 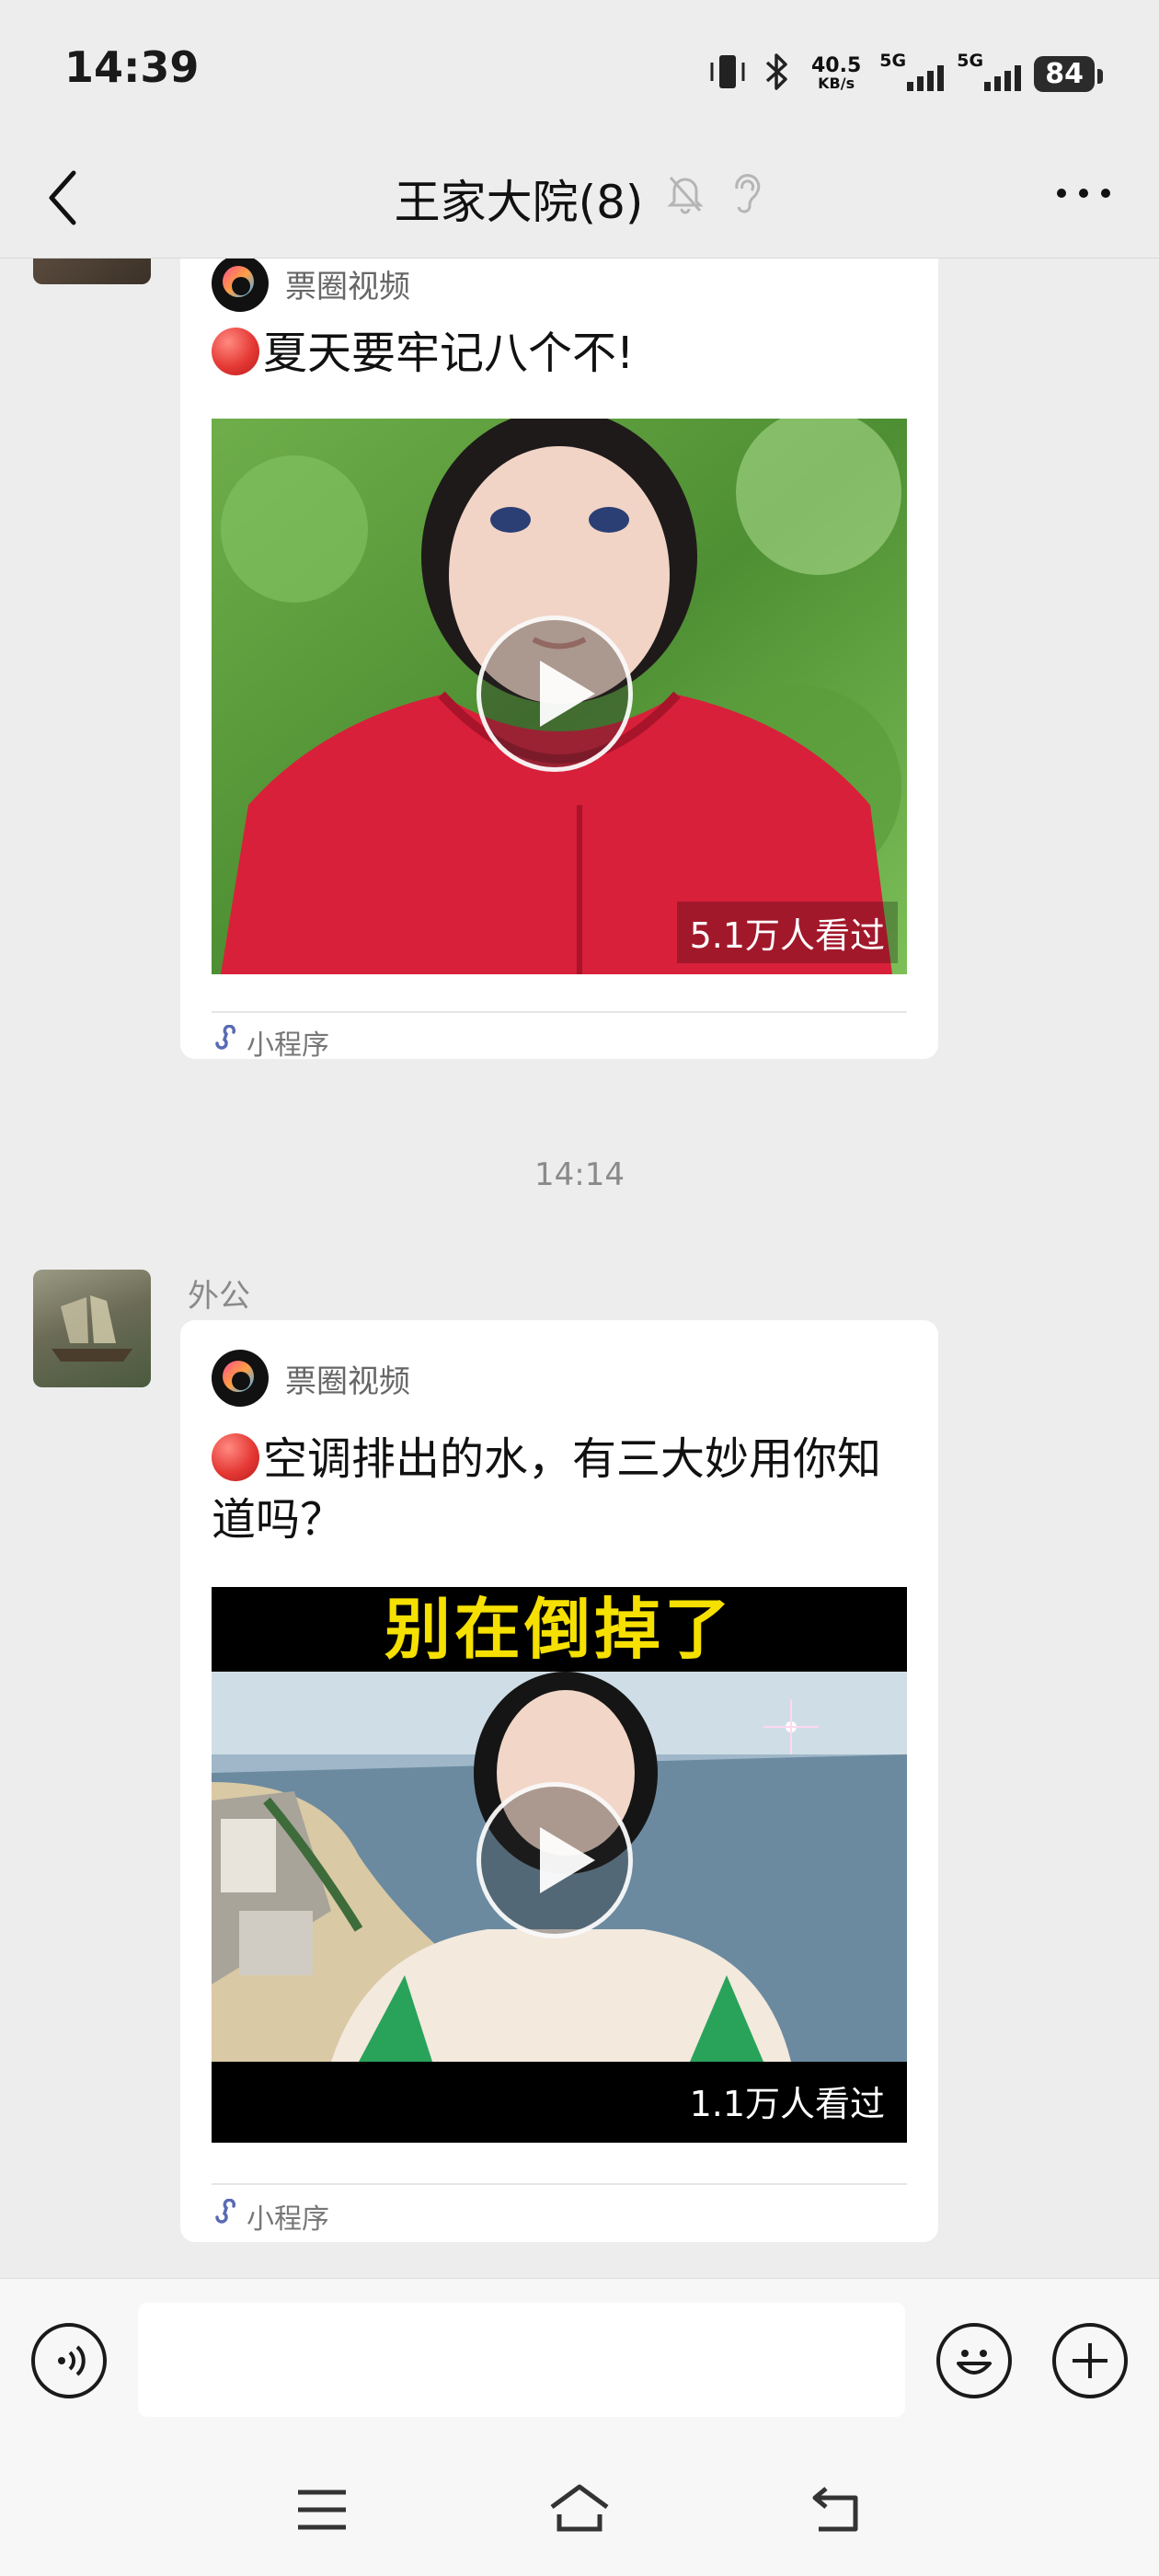 What do you see at coordinates (787, 932) in the screenshot?
I see `view-count: 5.1万人看过` at bounding box center [787, 932].